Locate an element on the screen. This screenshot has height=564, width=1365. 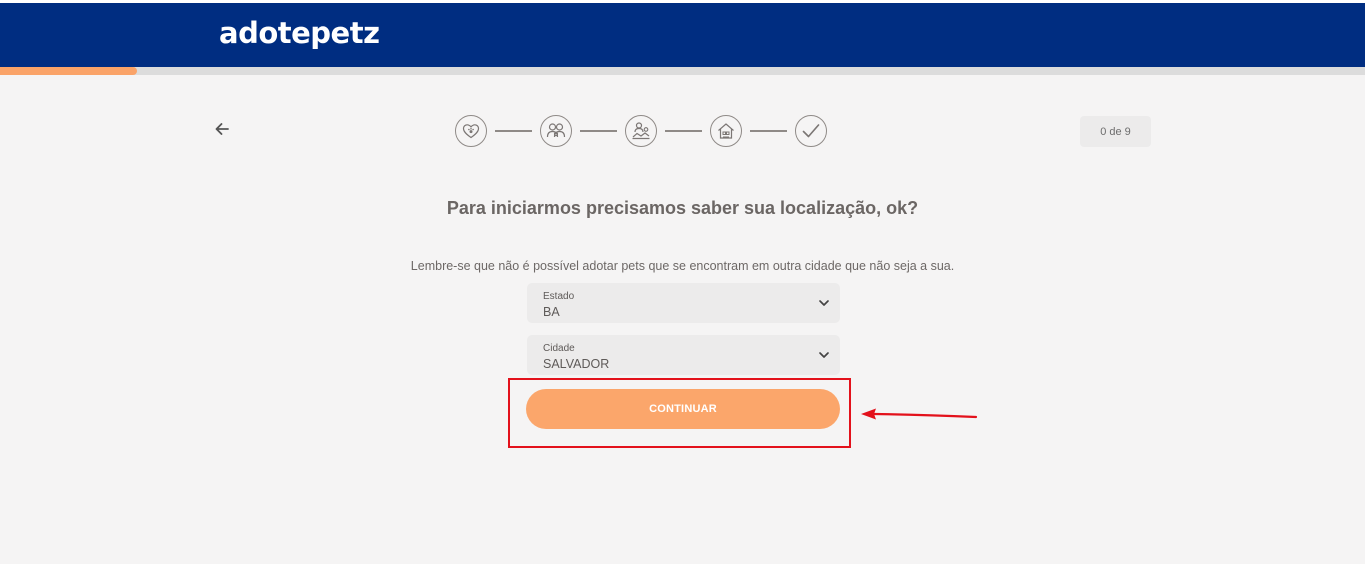
step-counter: 0 de 9 is located at coordinates (1115, 131).